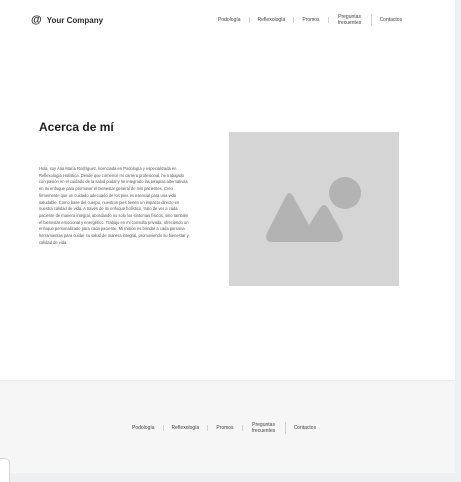 Image resolution: width=461 pixels, height=482 pixels. I want to click on logo-text: Your Company, so click(75, 20).